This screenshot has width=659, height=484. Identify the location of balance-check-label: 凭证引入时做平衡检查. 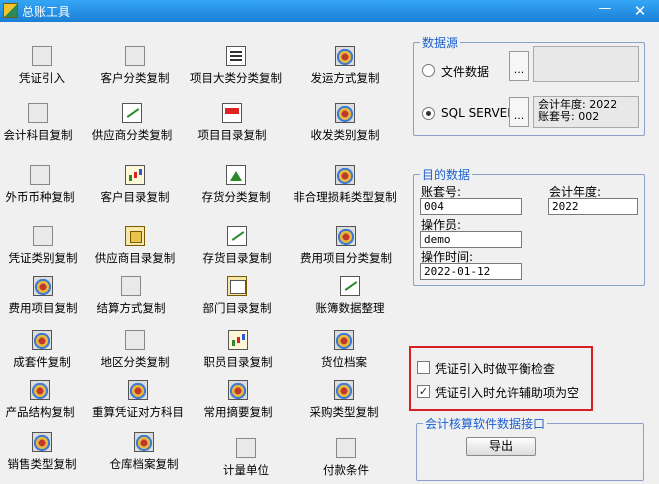
(495, 369).